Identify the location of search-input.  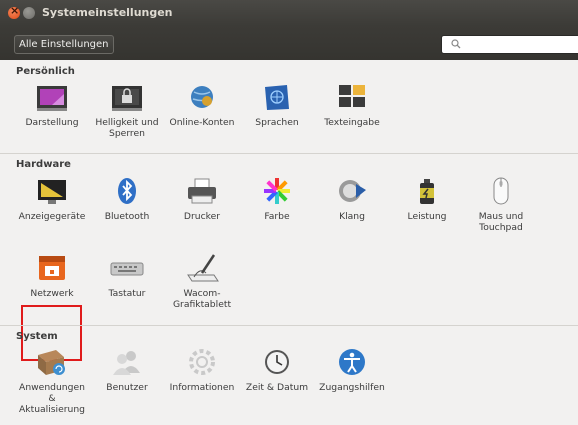
(509, 44).